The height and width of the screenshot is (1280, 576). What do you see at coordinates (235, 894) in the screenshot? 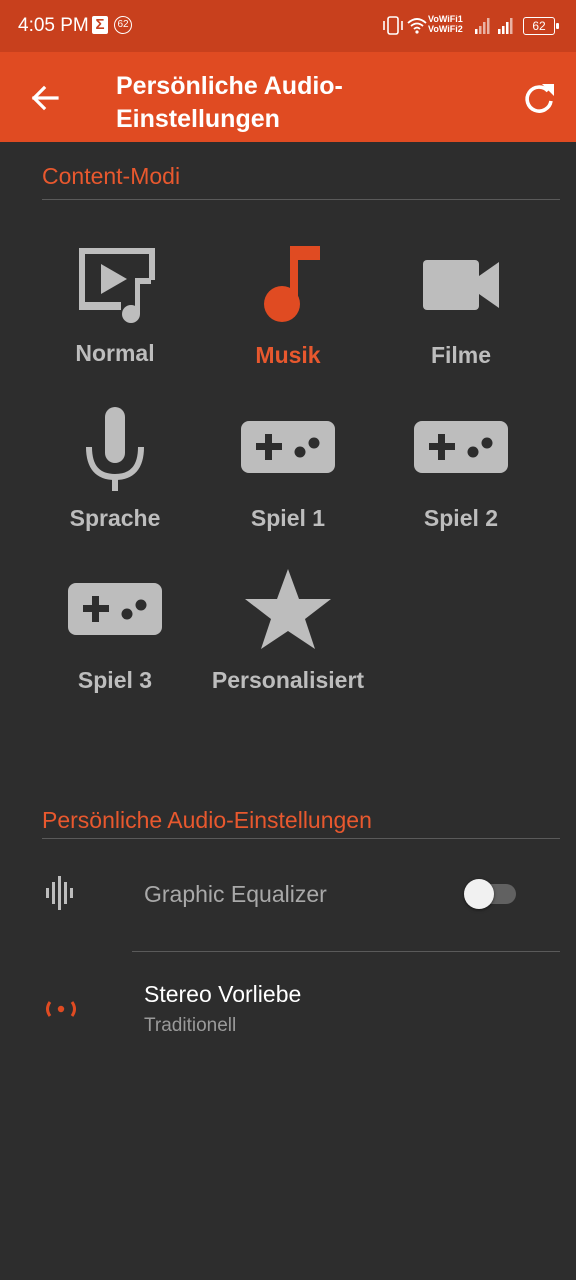
I see `equalizer-title: Graphic Equalizer` at bounding box center [235, 894].